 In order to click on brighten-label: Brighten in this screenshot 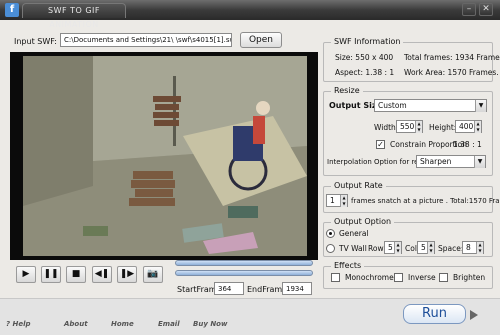, I will do `click(469, 277)`.